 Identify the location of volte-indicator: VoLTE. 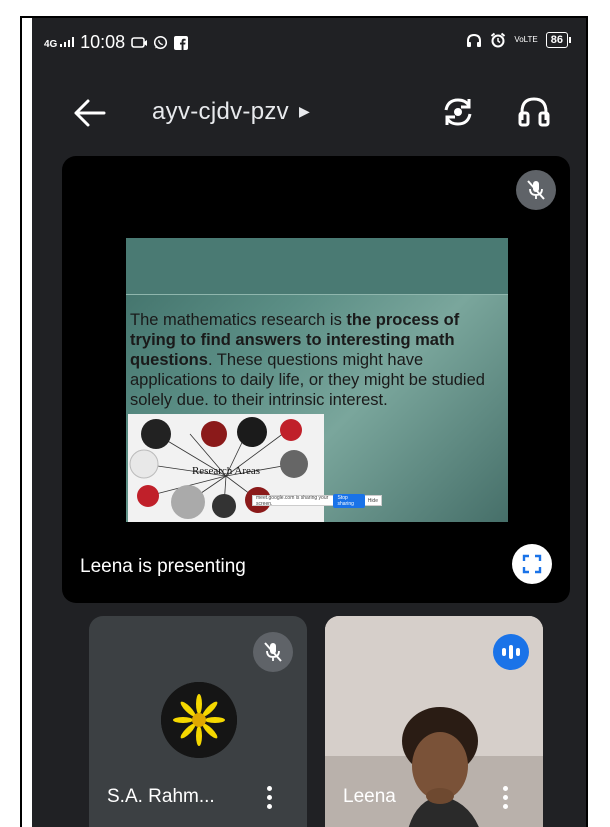
(526, 39).